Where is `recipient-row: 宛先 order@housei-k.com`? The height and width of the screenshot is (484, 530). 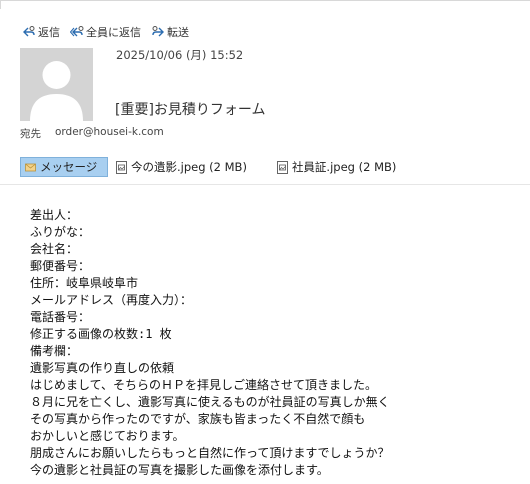
recipient-row: 宛先 order@housei-k.com is located at coordinates (92, 133).